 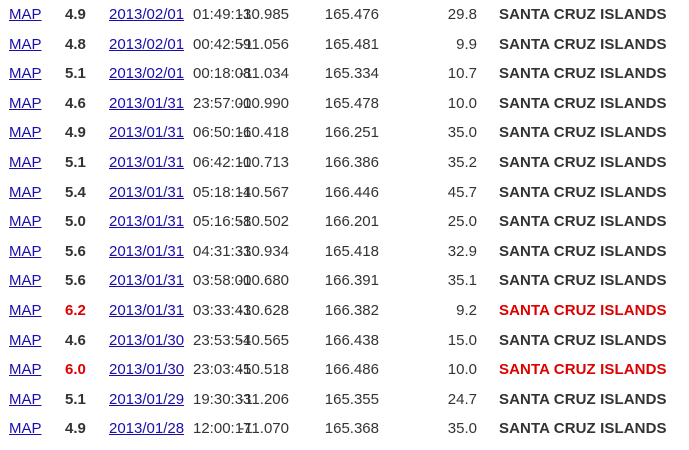 What do you see at coordinates (263, 133) in the screenshot?
I see `latitude: -10.418` at bounding box center [263, 133].